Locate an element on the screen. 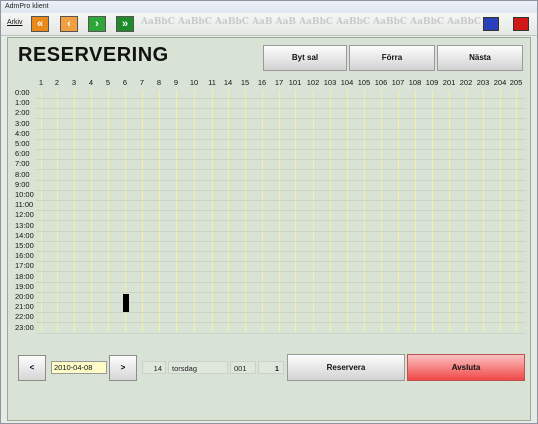 Image resolution: width=538 pixels, height=424 pixels. reservera-button: Reservera is located at coordinates (346, 367).